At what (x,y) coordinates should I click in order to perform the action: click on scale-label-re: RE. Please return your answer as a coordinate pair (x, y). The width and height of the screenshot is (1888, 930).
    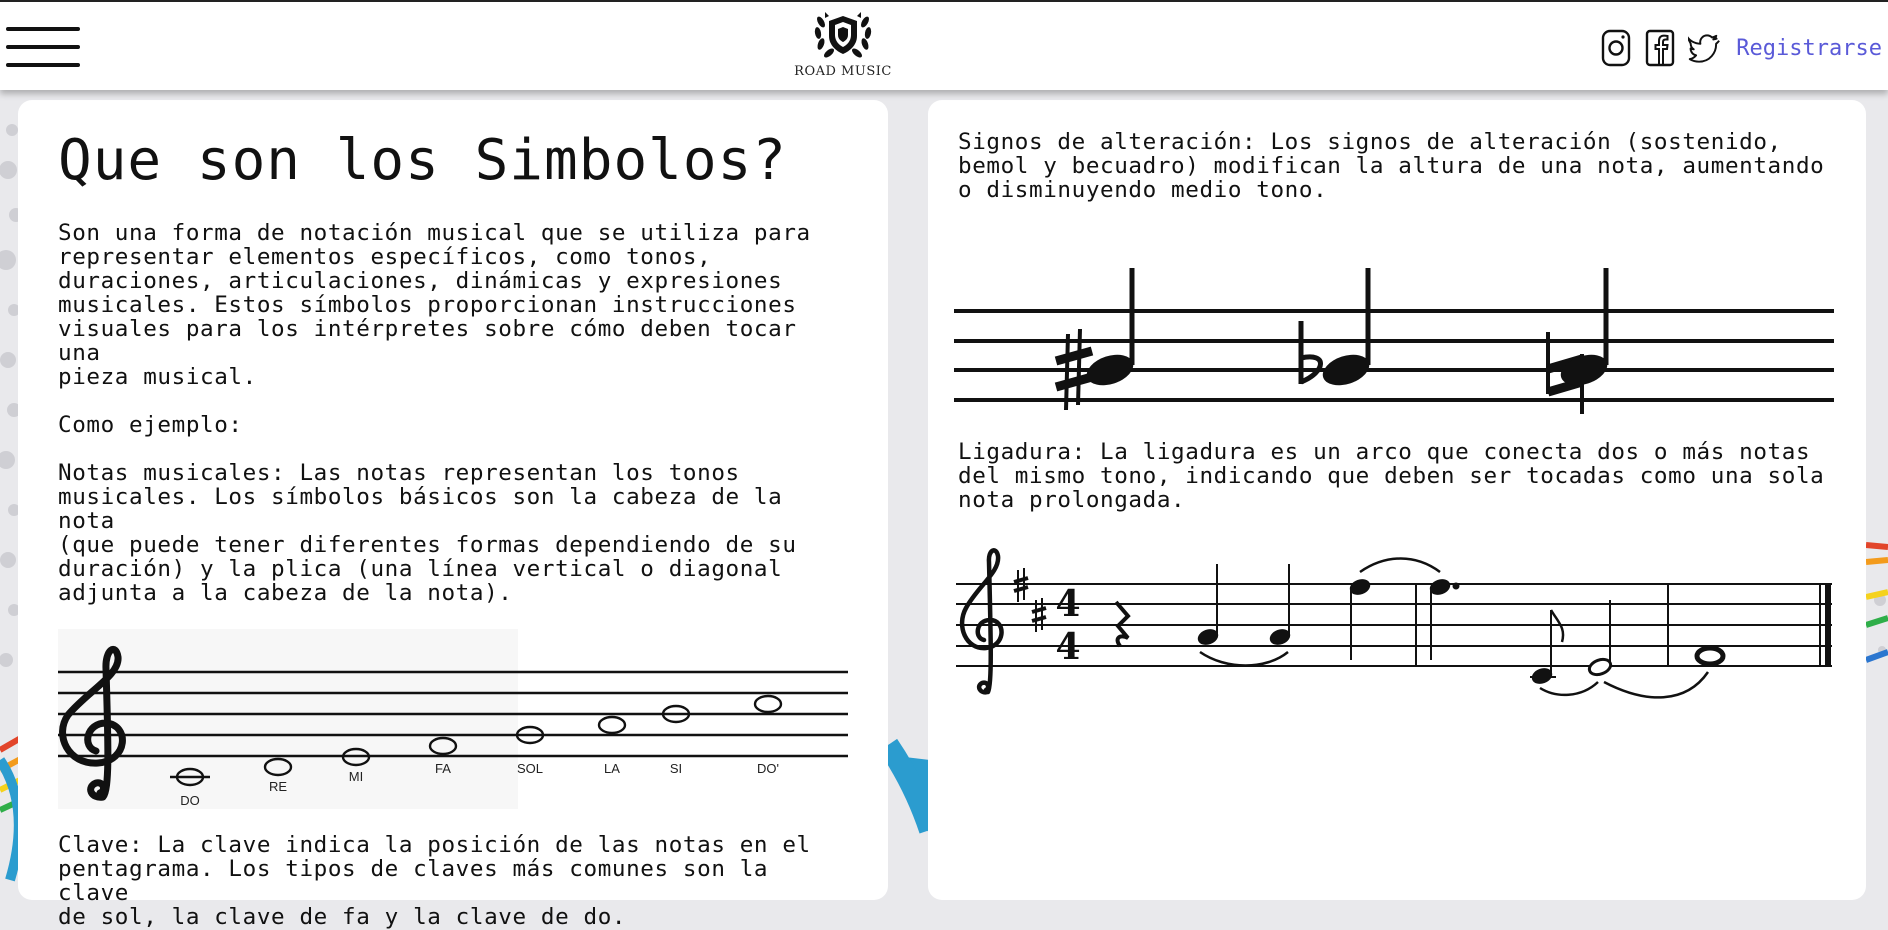
    Looking at the image, I should click on (278, 786).